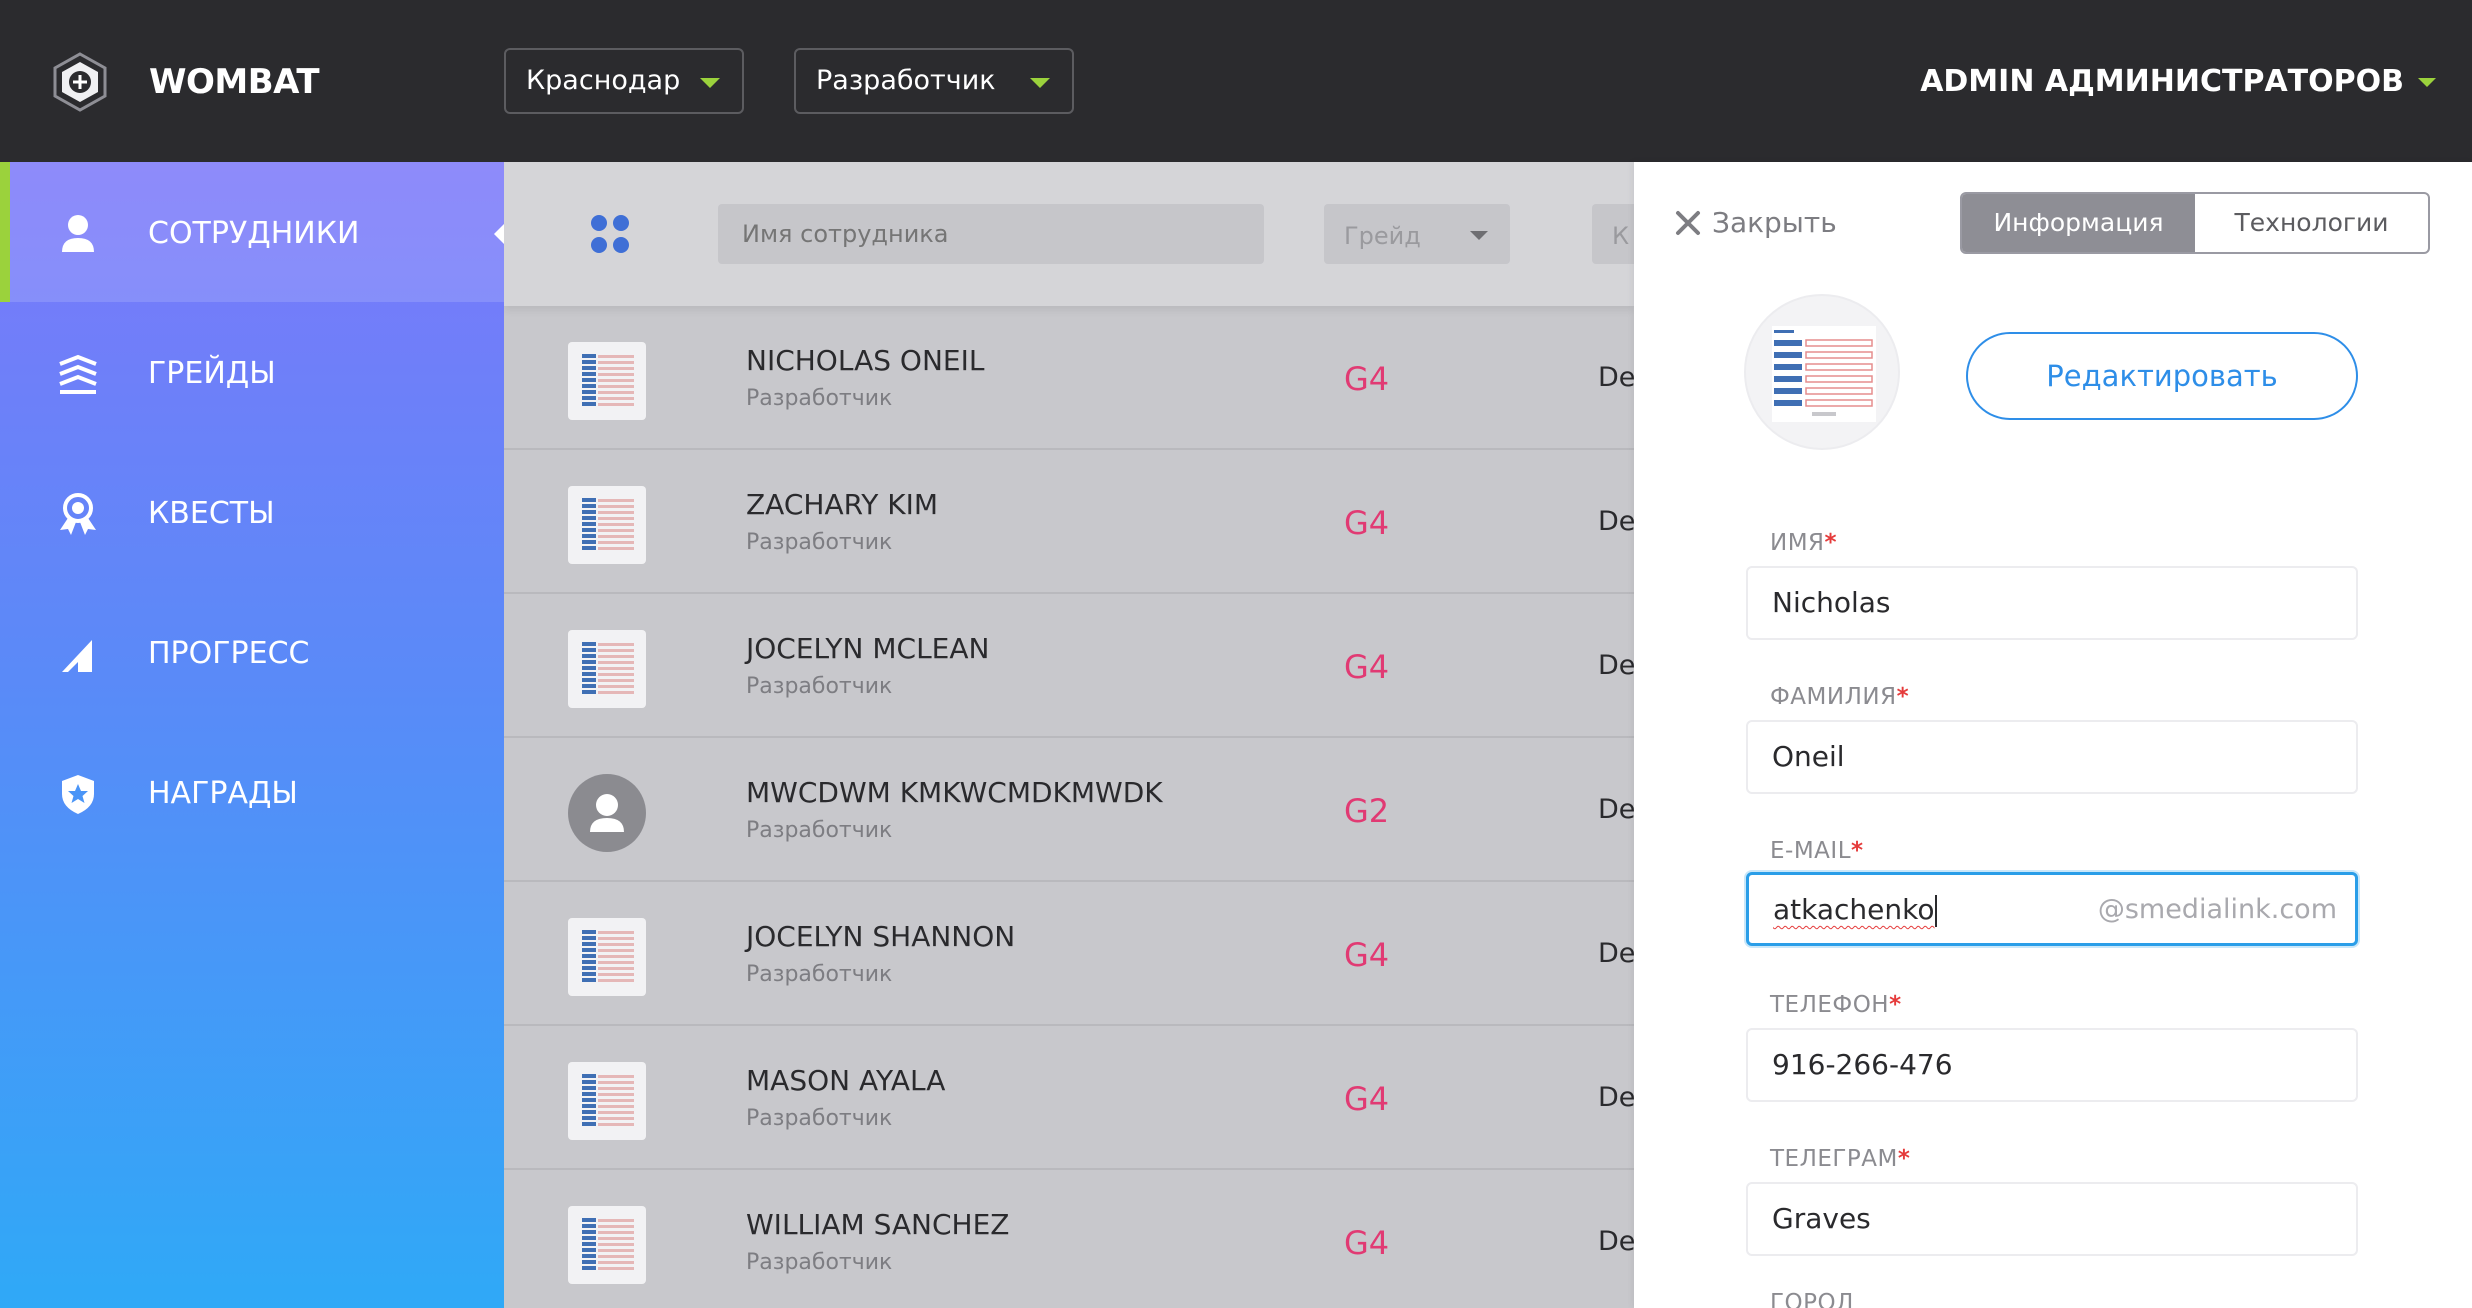 This screenshot has height=1308, width=2472. Describe the element at coordinates (865, 360) in the screenshot. I see `employee-name: NICHOLAS ONEIL` at that location.